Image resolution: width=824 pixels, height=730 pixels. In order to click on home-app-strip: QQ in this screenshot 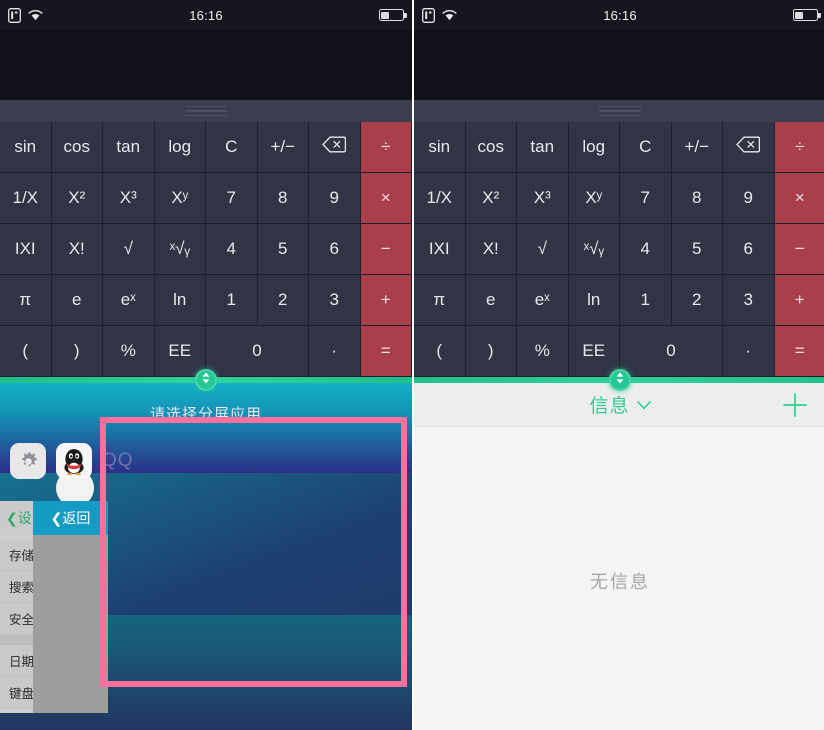, I will do `click(206, 461)`.